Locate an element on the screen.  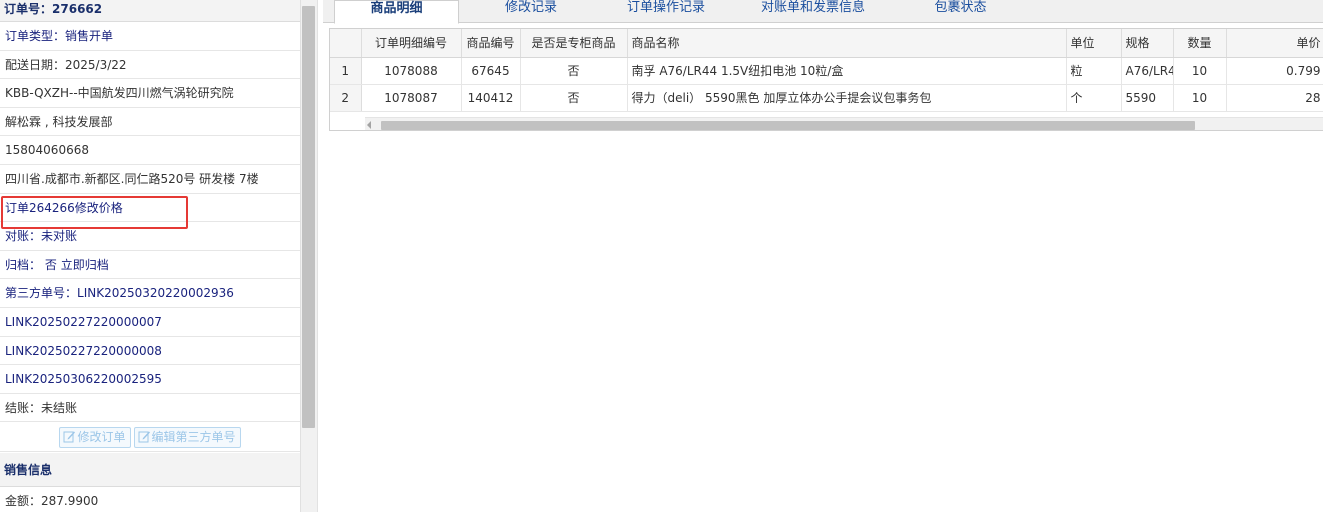
third-party-row: LINK20250306220002595 is located at coordinates (150, 379).